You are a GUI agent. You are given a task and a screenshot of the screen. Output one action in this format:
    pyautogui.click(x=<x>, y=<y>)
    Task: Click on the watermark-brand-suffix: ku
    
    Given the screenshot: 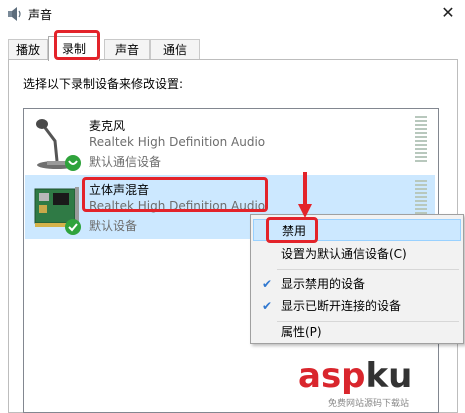 What is the action you would take?
    pyautogui.click(x=389, y=376)
    